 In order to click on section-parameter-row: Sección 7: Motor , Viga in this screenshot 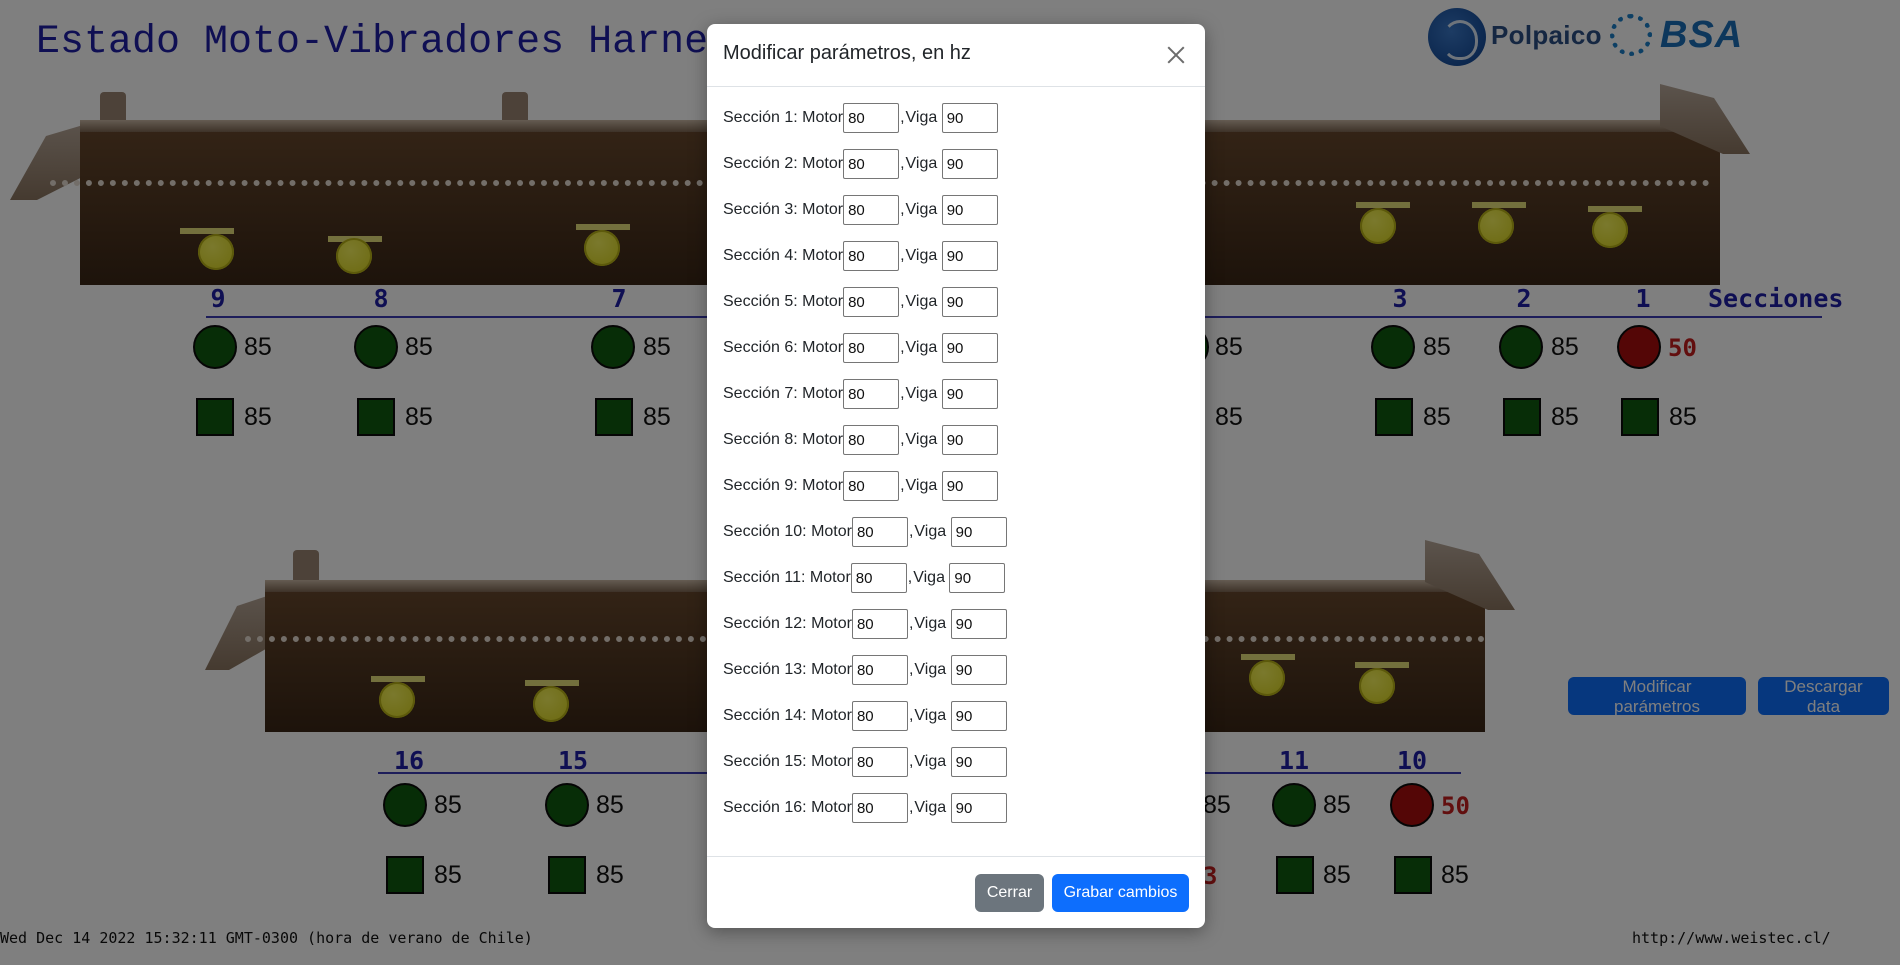, I will do `click(860, 394)`.